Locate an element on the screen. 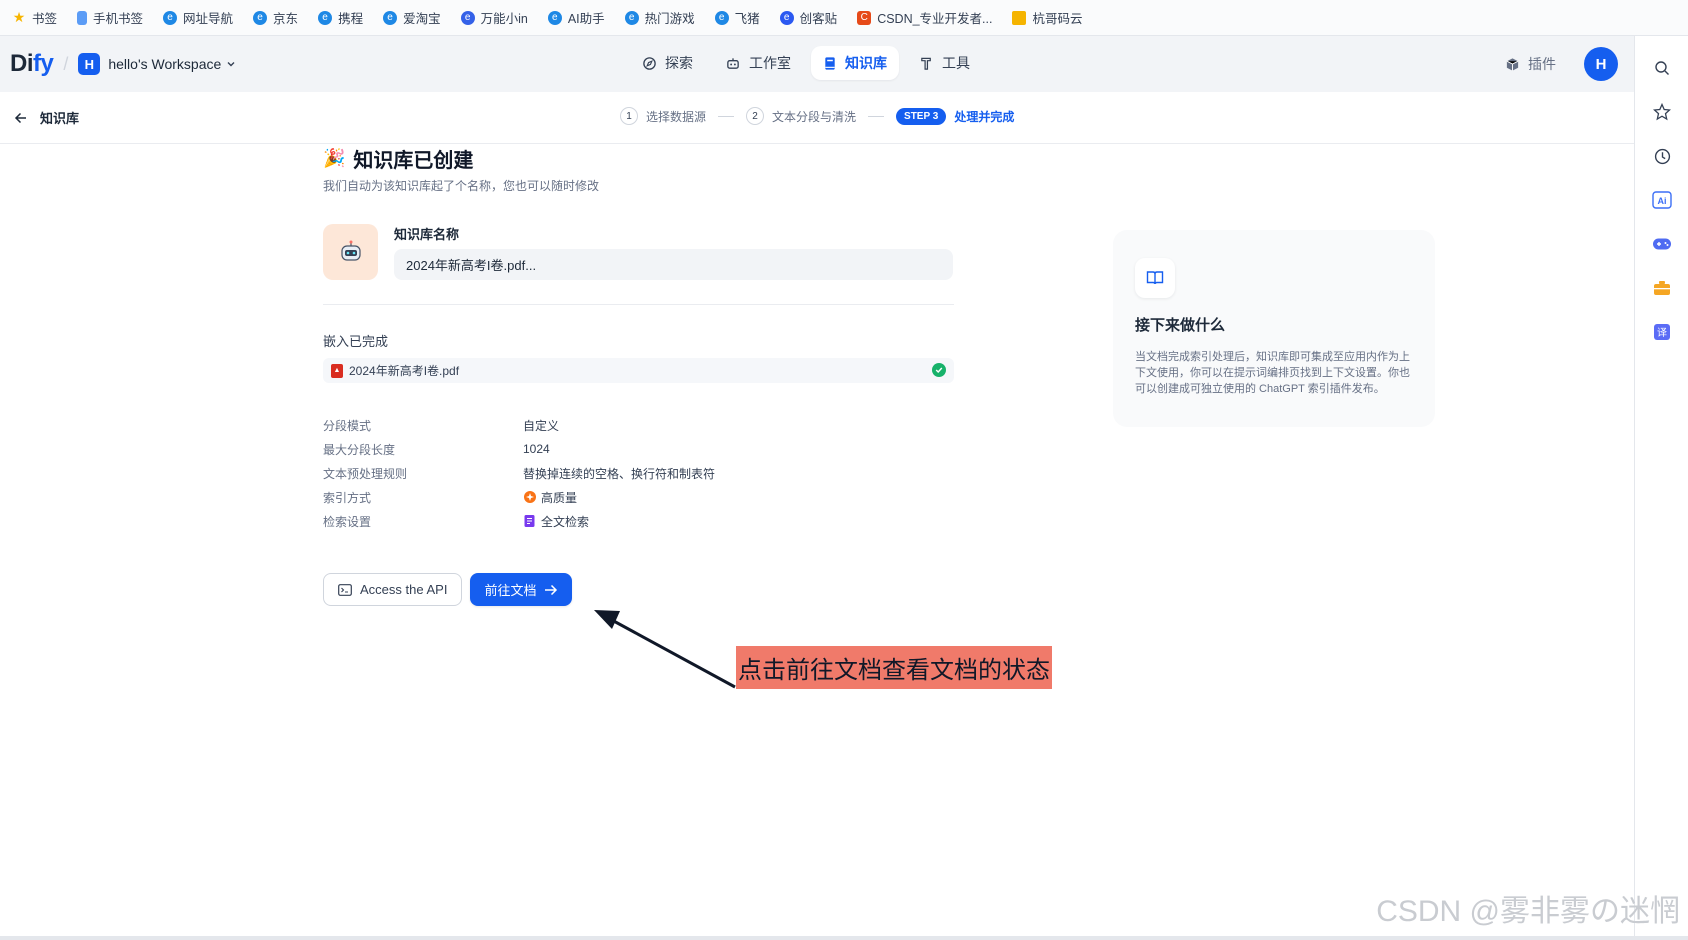  step-label: 选择数据源 is located at coordinates (676, 116).